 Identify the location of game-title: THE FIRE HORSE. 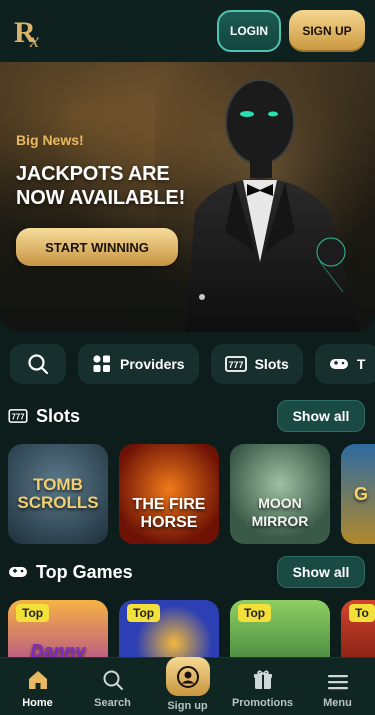
(169, 513).